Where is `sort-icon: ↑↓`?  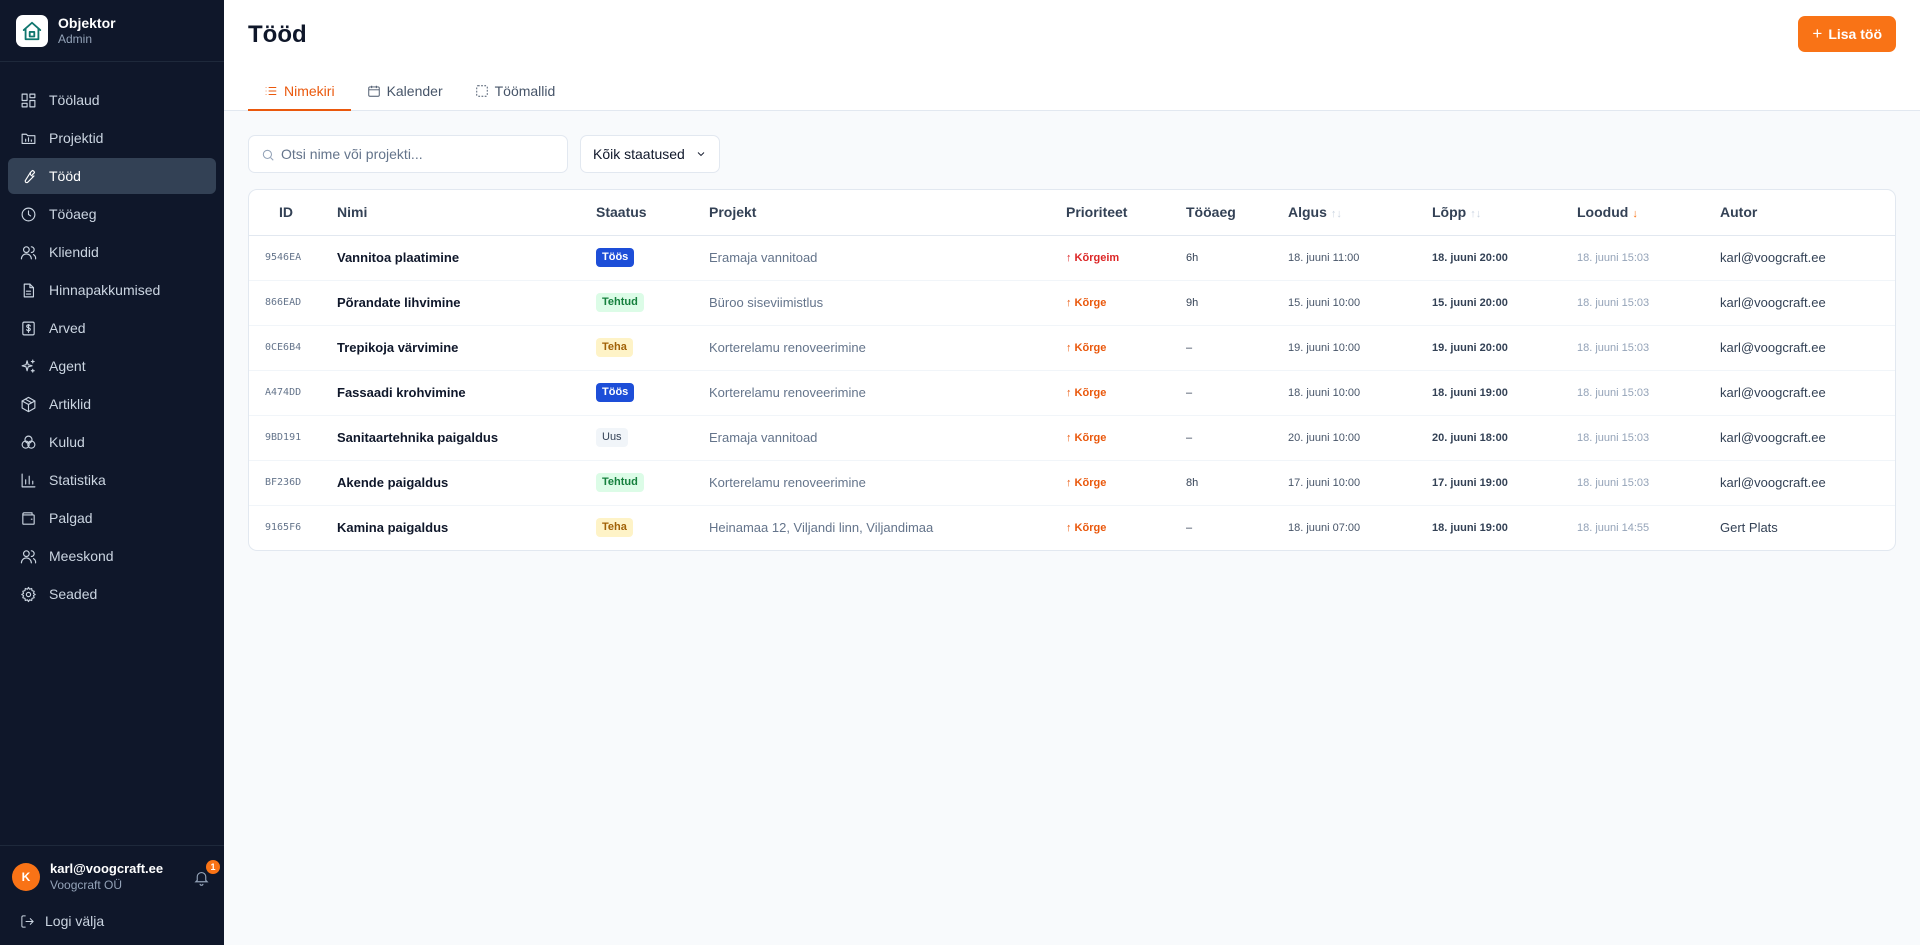
sort-icon: ↑↓ is located at coordinates (1336, 214).